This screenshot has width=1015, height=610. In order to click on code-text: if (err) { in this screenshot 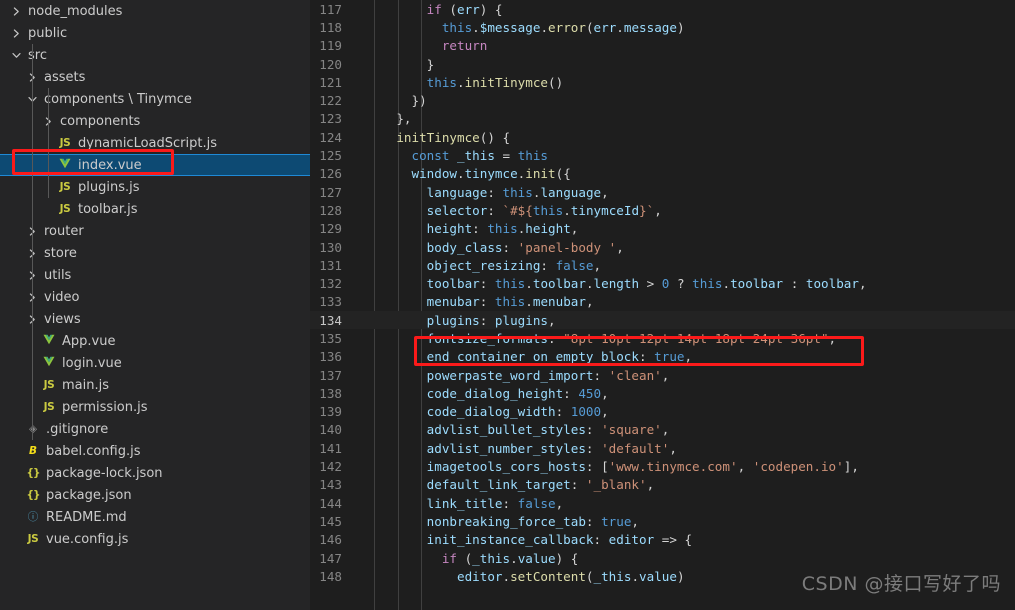, I will do `click(432, 9)`.